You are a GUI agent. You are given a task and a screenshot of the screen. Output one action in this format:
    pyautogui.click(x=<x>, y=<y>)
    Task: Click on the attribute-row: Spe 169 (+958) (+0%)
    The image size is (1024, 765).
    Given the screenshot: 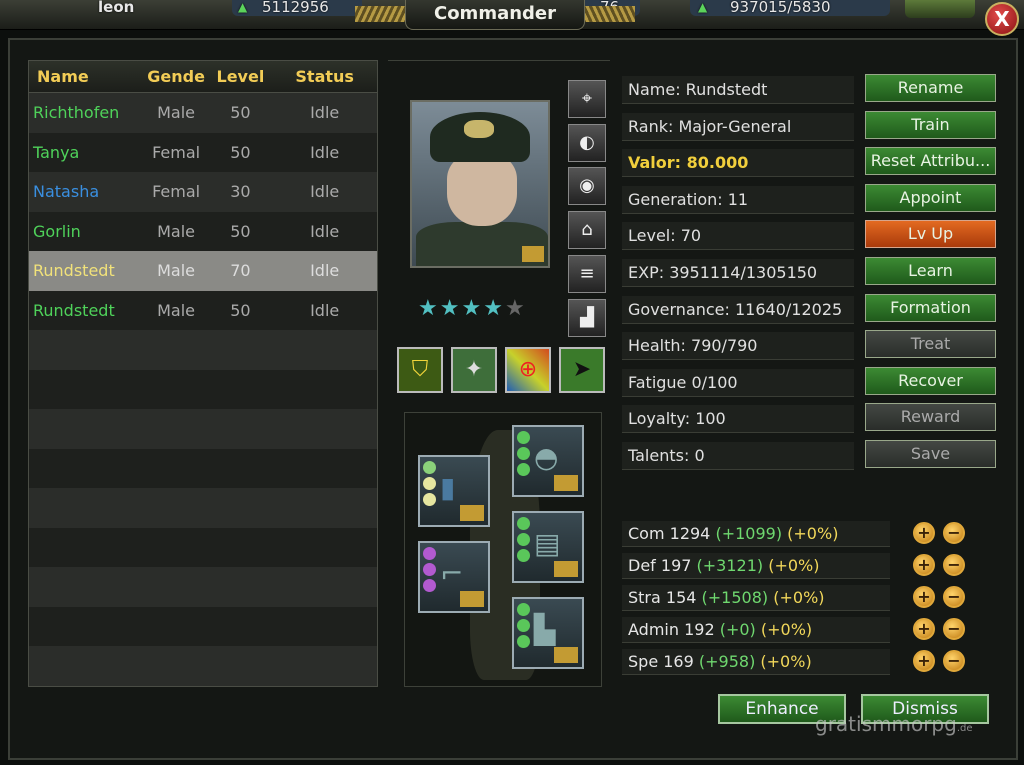 What is the action you would take?
    pyautogui.click(x=756, y=662)
    